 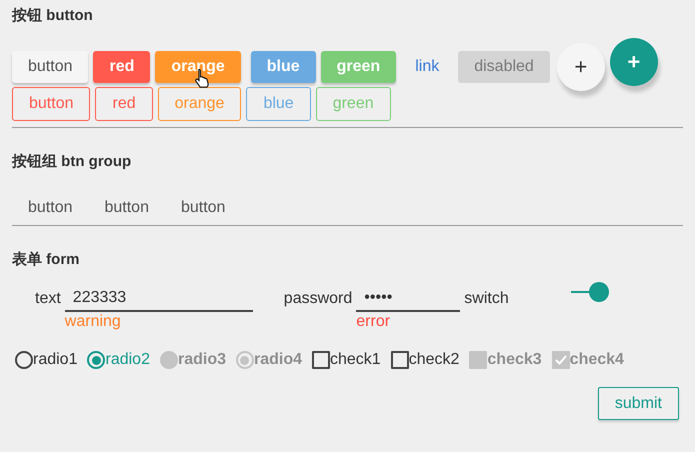 I want to click on section-title: 按钮组 btn group, so click(x=72, y=162).